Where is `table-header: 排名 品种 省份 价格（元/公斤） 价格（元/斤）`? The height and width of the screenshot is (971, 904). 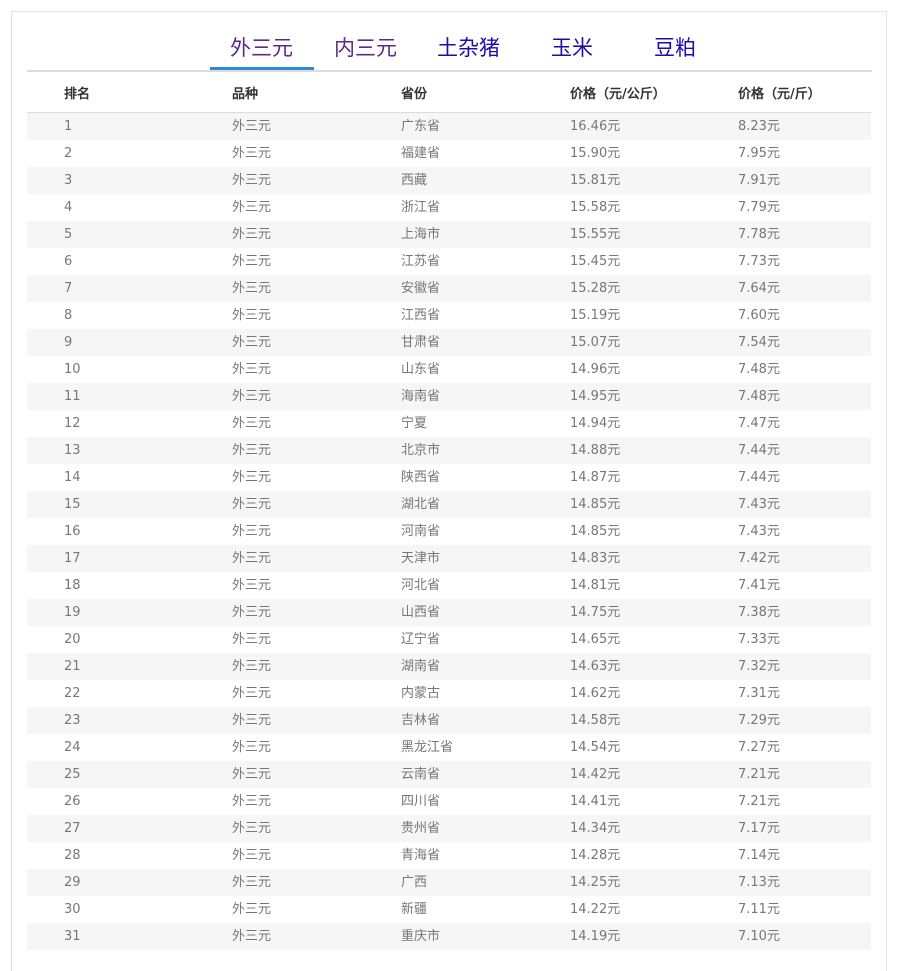
table-header: 排名 品种 省份 价格（元/公斤） 价格（元/斤） is located at coordinates (449, 92).